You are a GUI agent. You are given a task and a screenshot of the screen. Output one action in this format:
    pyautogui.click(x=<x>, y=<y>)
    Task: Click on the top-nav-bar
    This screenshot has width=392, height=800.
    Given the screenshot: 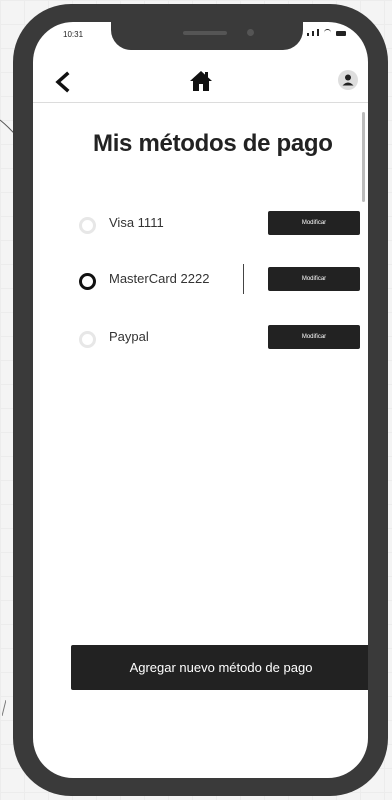 What is the action you would take?
    pyautogui.click(x=200, y=82)
    